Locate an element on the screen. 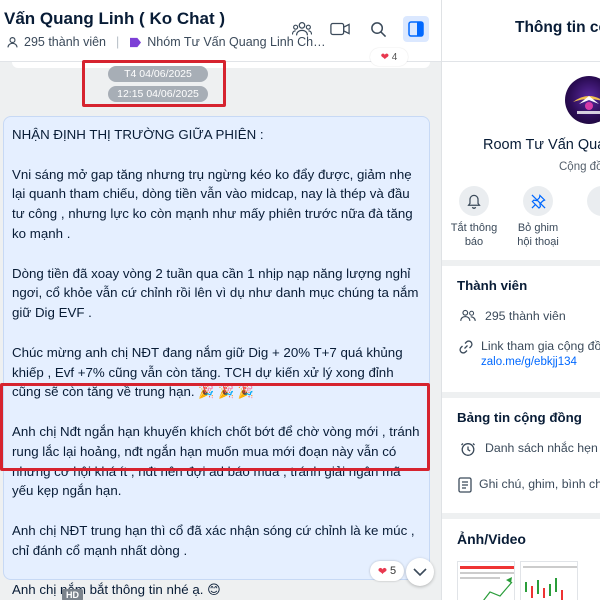 This screenshot has width=600, height=600. invite-link-label: Link tham gia cộng đồ is located at coordinates (540, 346).